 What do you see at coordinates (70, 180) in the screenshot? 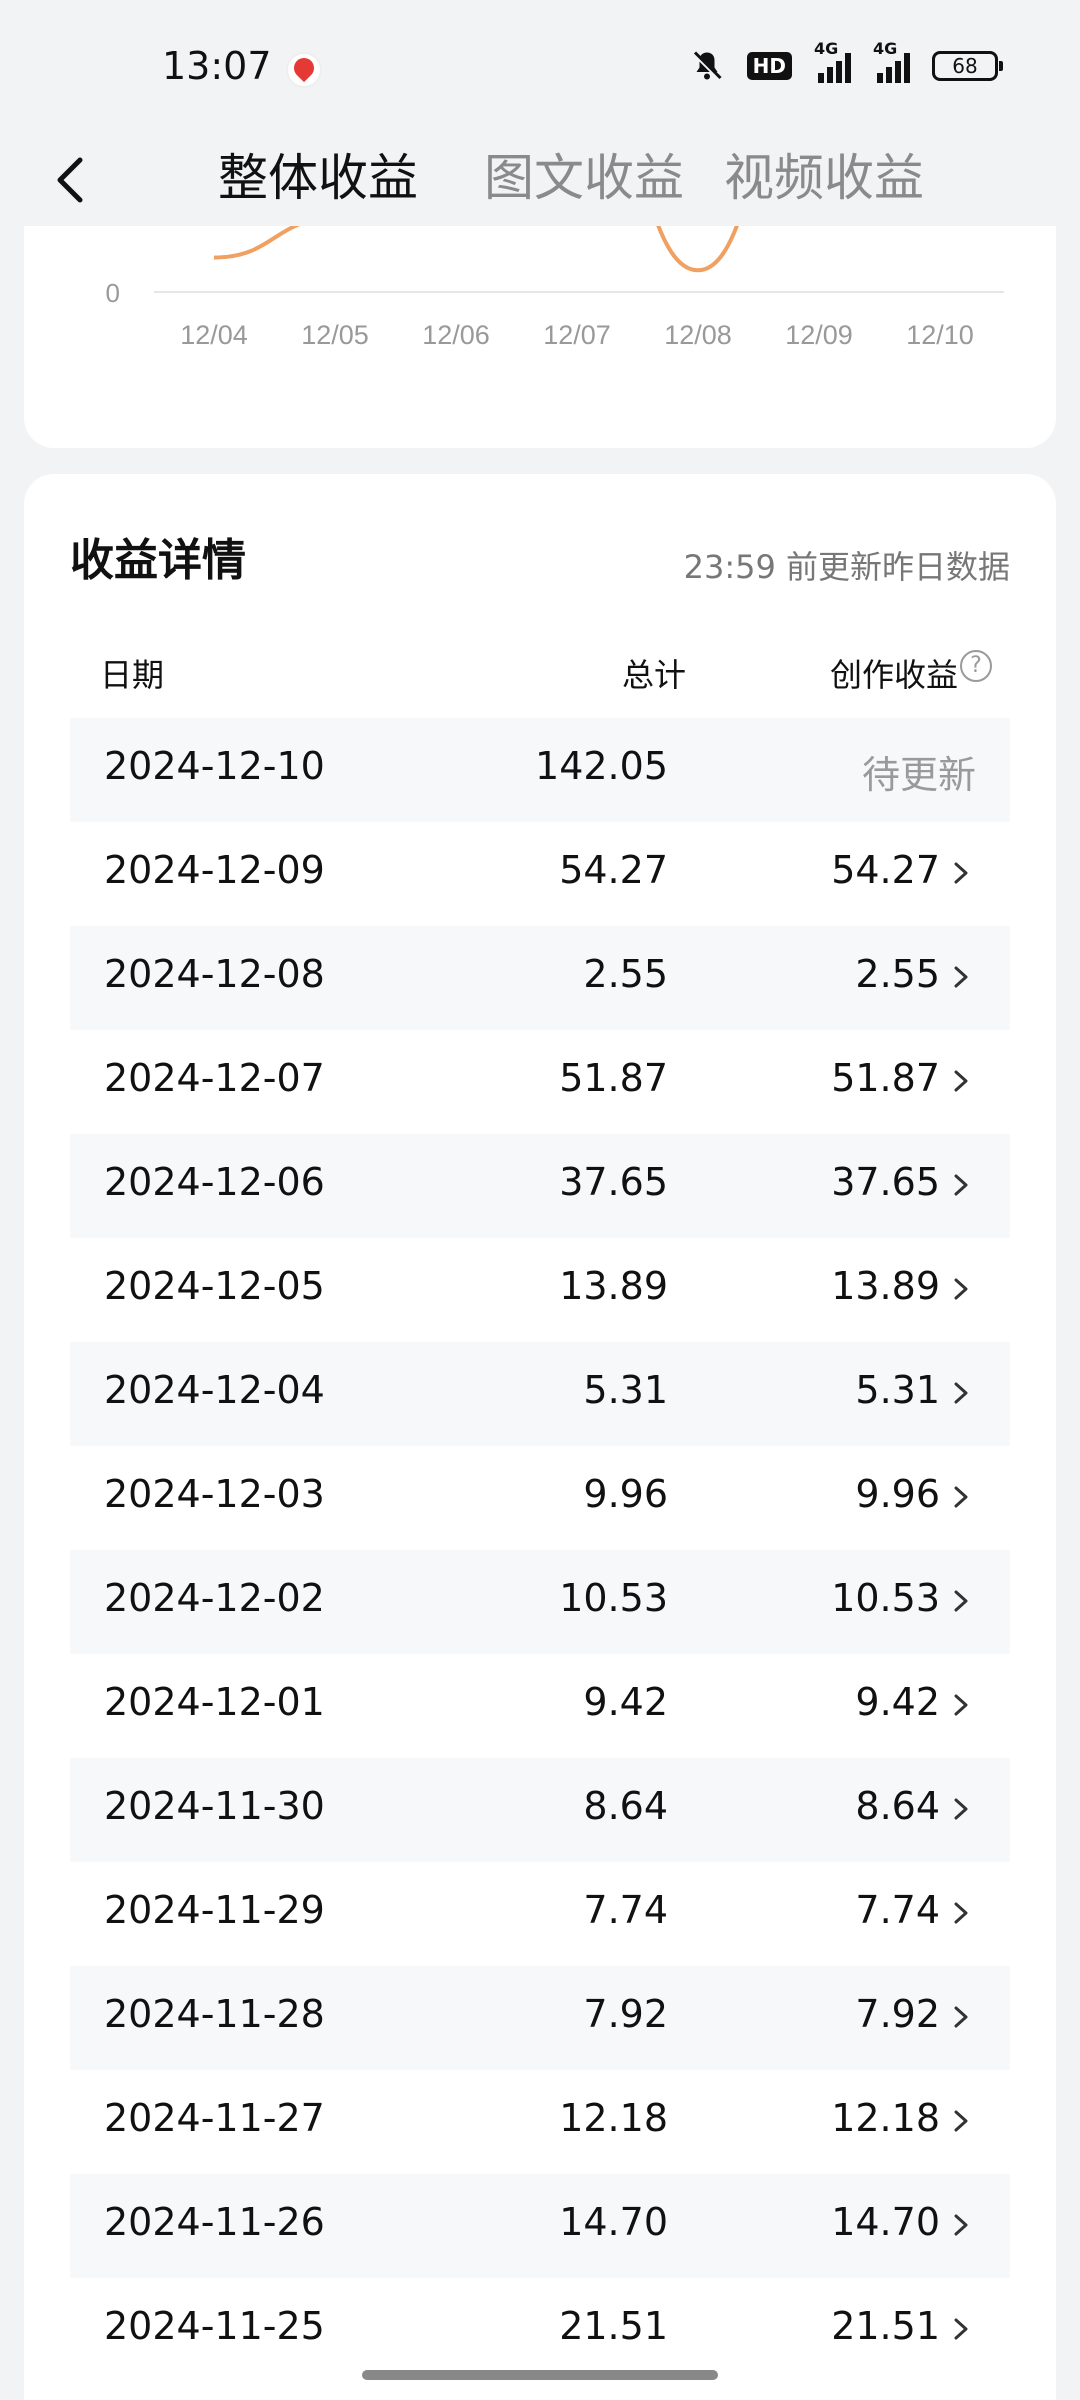
I see `back-button` at bounding box center [70, 180].